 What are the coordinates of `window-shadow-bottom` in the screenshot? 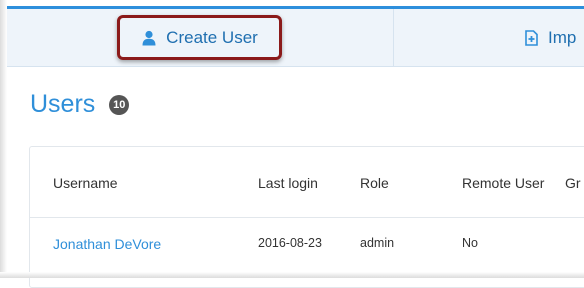 It's located at (292, 275).